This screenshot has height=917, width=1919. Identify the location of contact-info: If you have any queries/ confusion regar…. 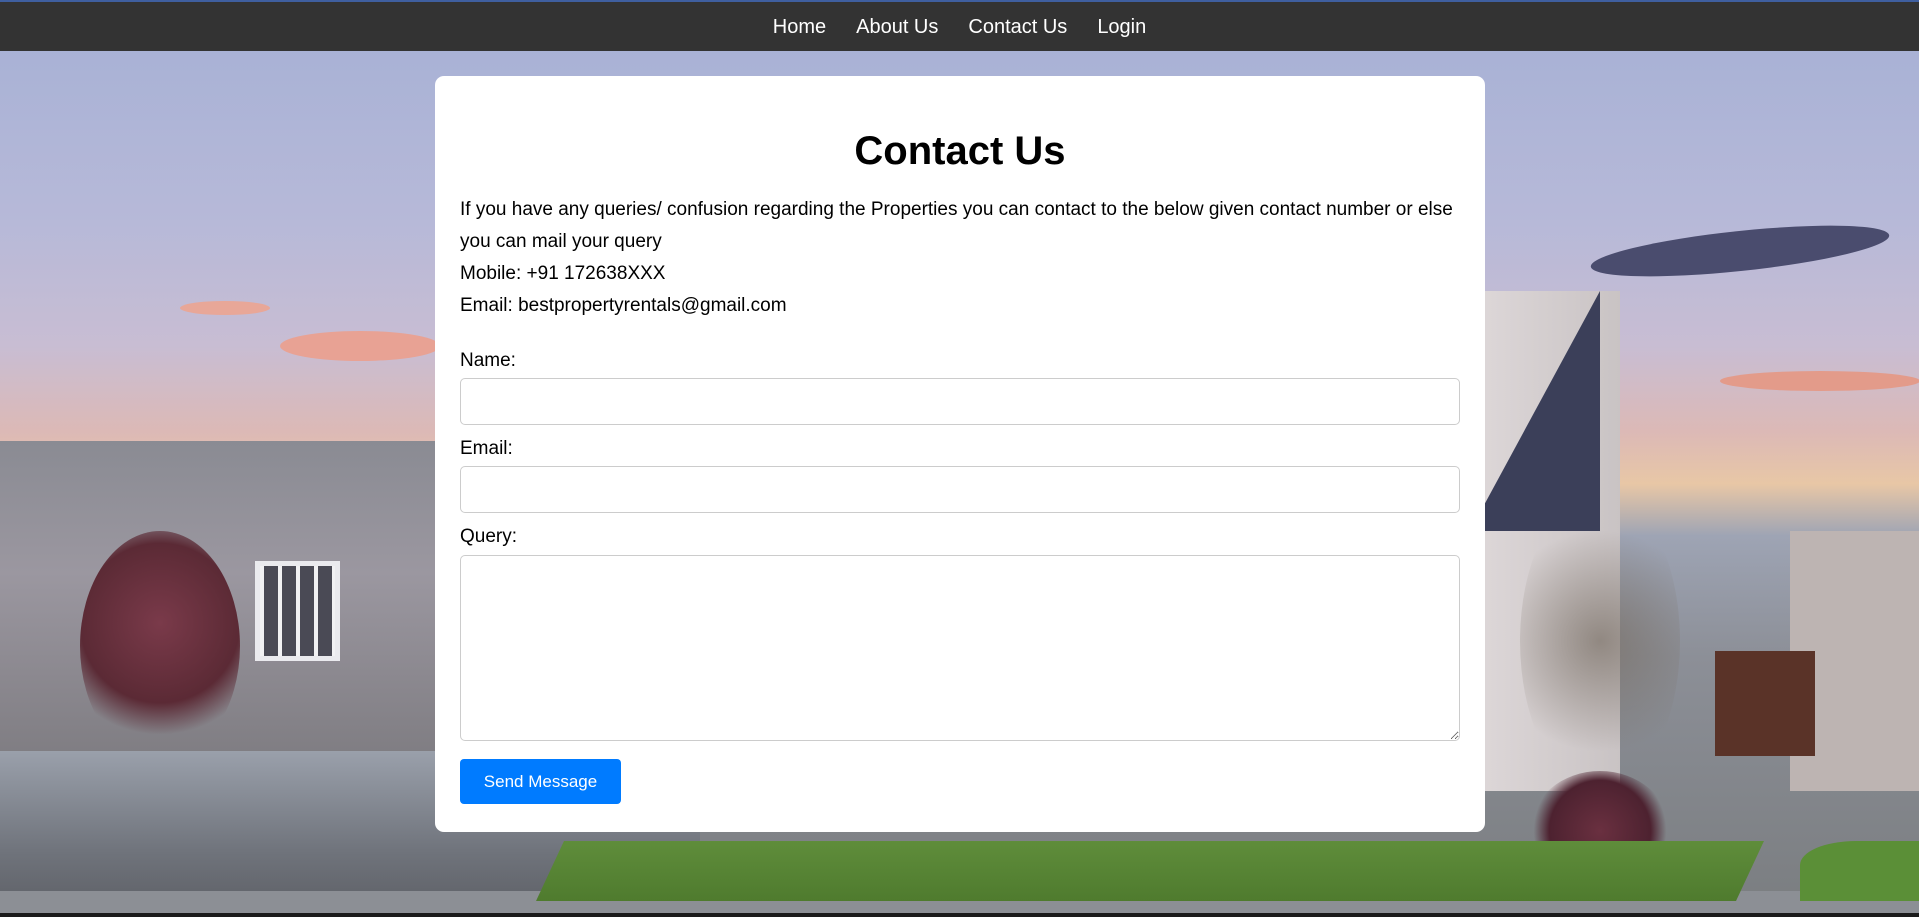
(960, 258).